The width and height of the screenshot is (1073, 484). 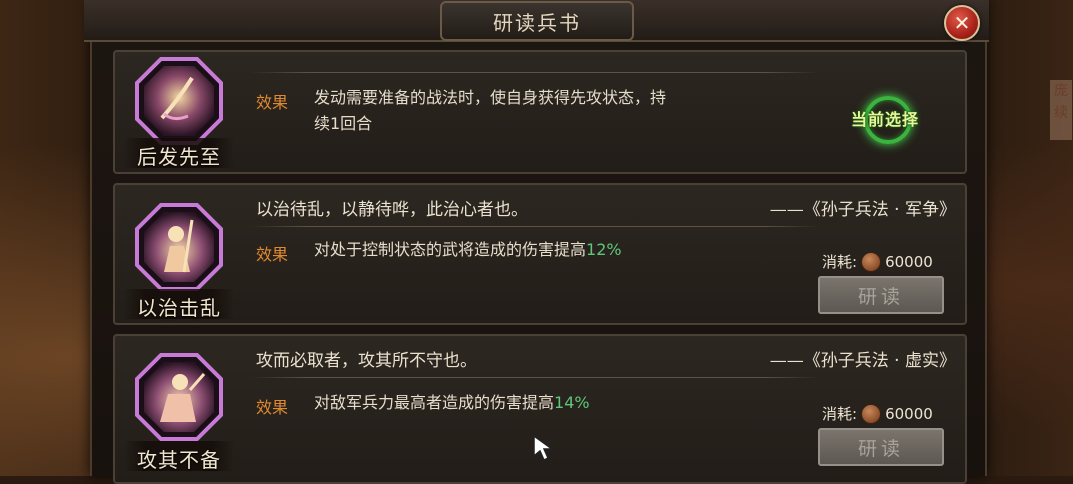 What do you see at coordinates (179, 308) in the screenshot?
I see `skill-name: 以治击乱` at bounding box center [179, 308].